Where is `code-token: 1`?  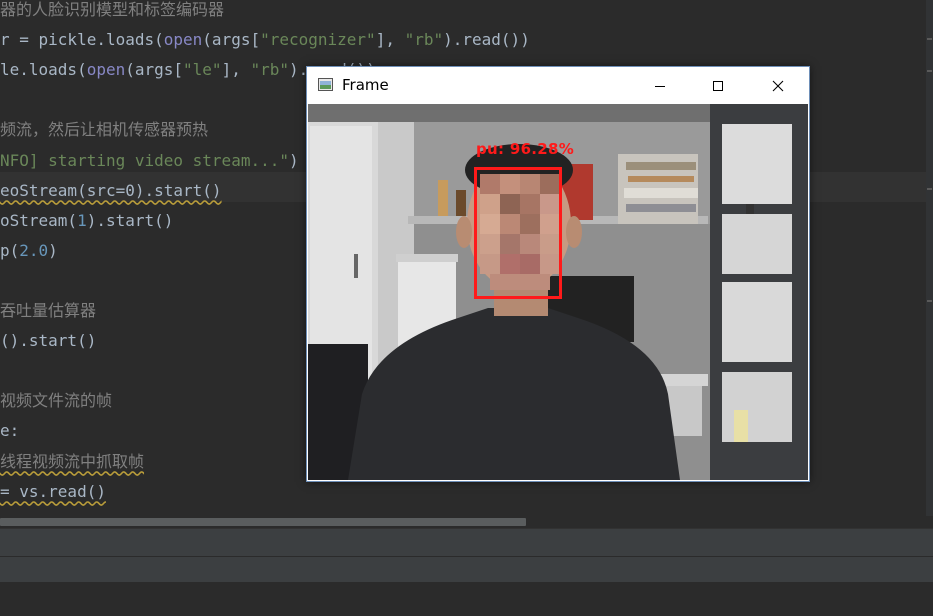
code-token: 1 is located at coordinates (82, 220).